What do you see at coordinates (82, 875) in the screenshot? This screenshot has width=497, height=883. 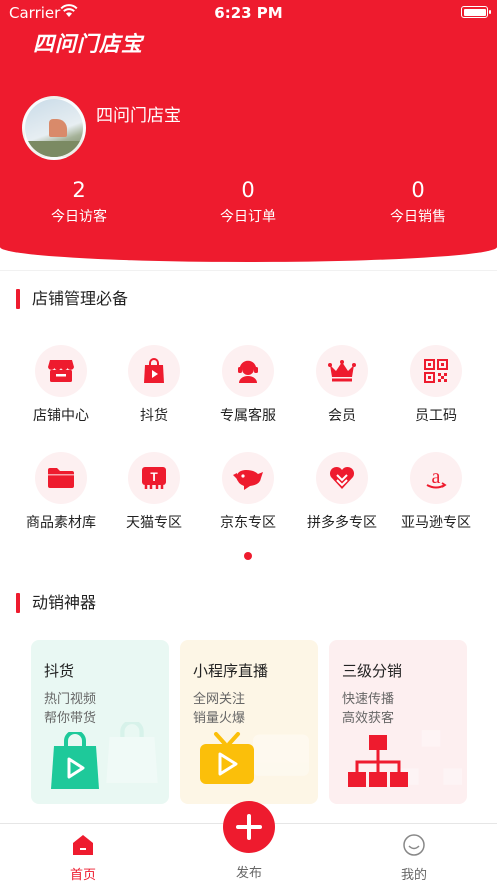 I see `tab-home-label: 首页` at bounding box center [82, 875].